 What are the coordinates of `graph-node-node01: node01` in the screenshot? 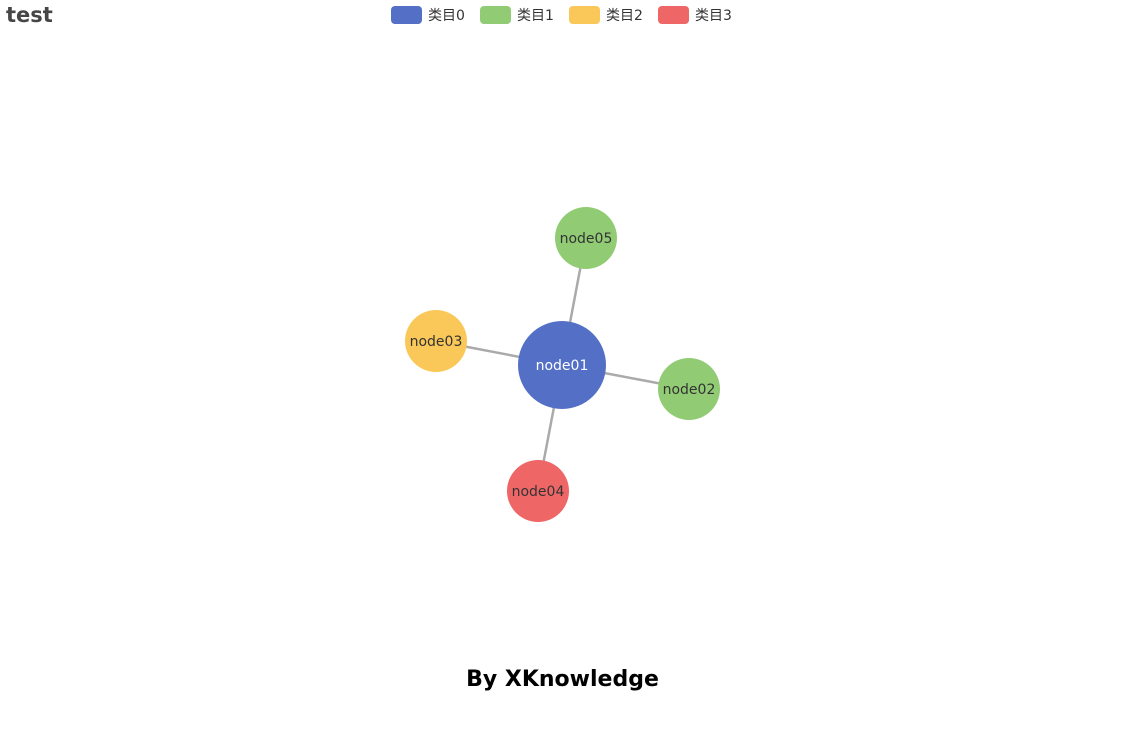 It's located at (562, 365).